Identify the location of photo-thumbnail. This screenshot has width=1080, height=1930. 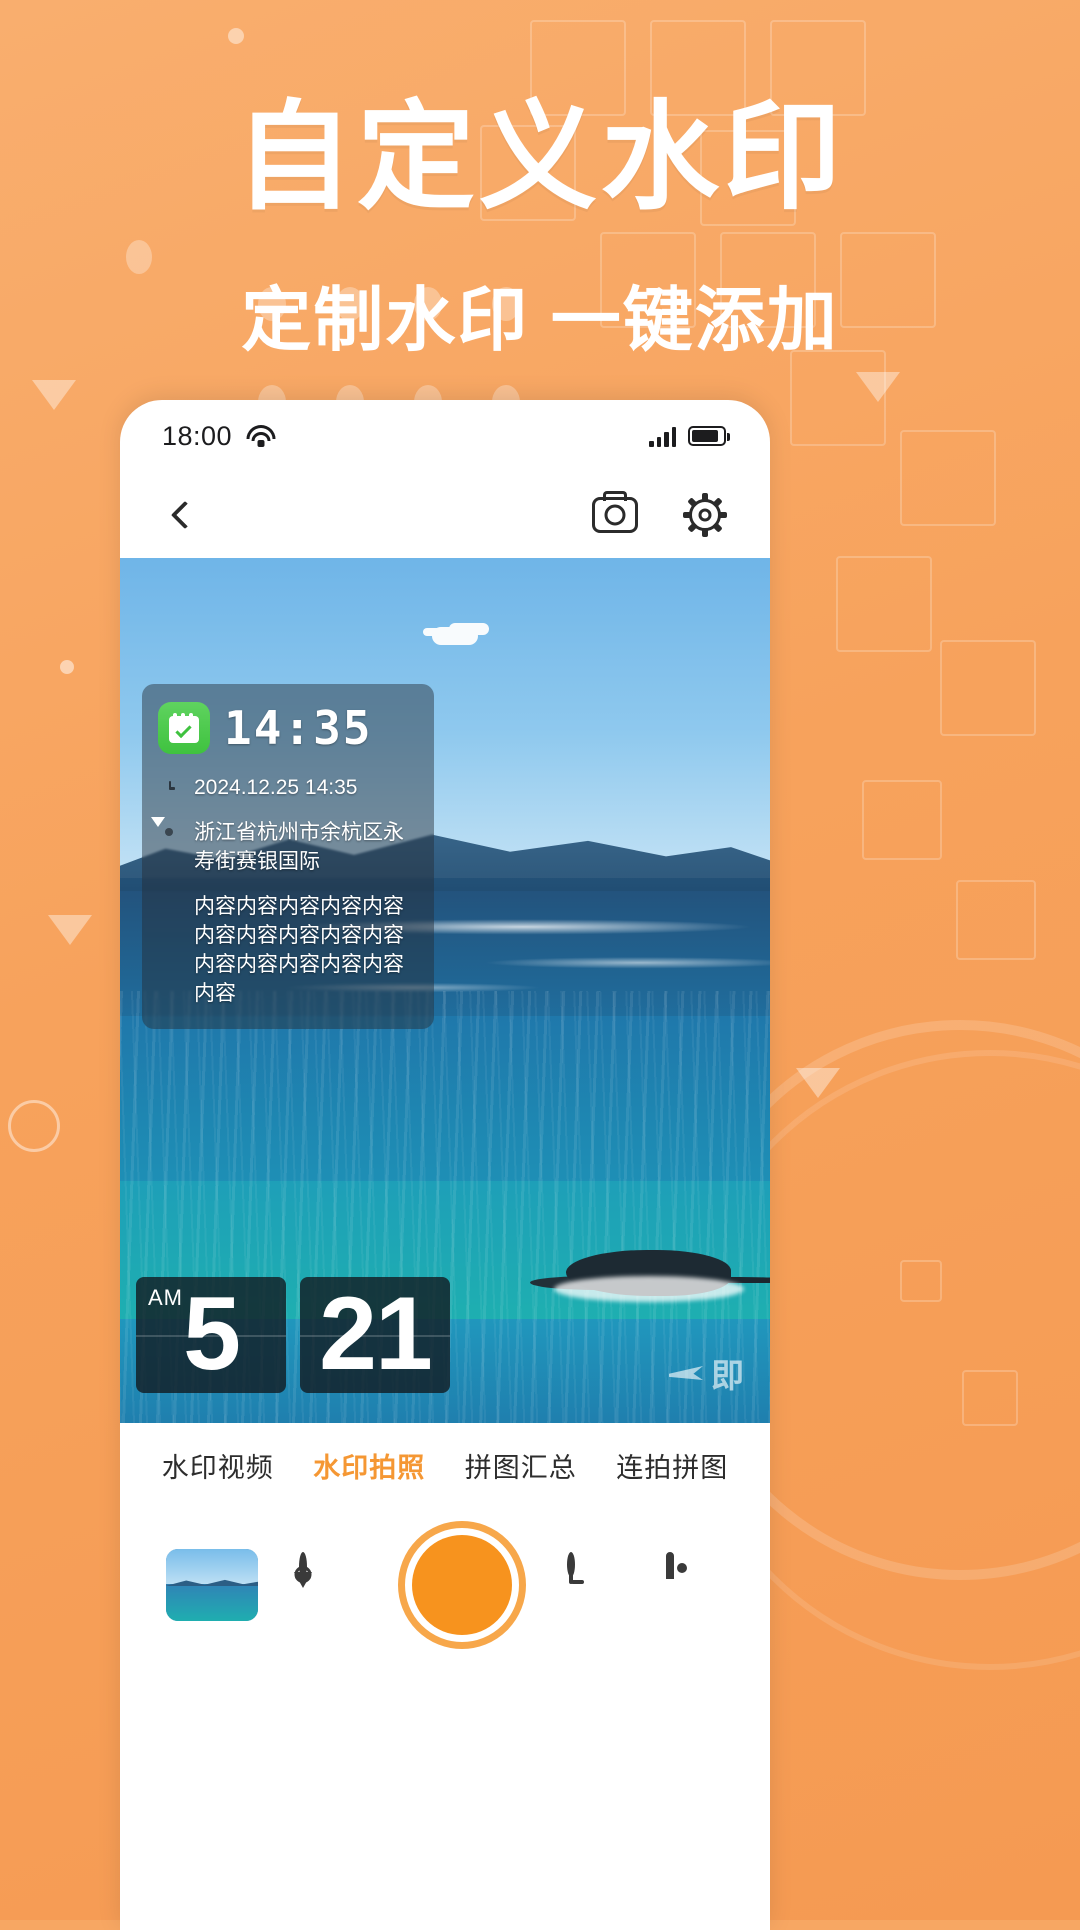
(212, 1585).